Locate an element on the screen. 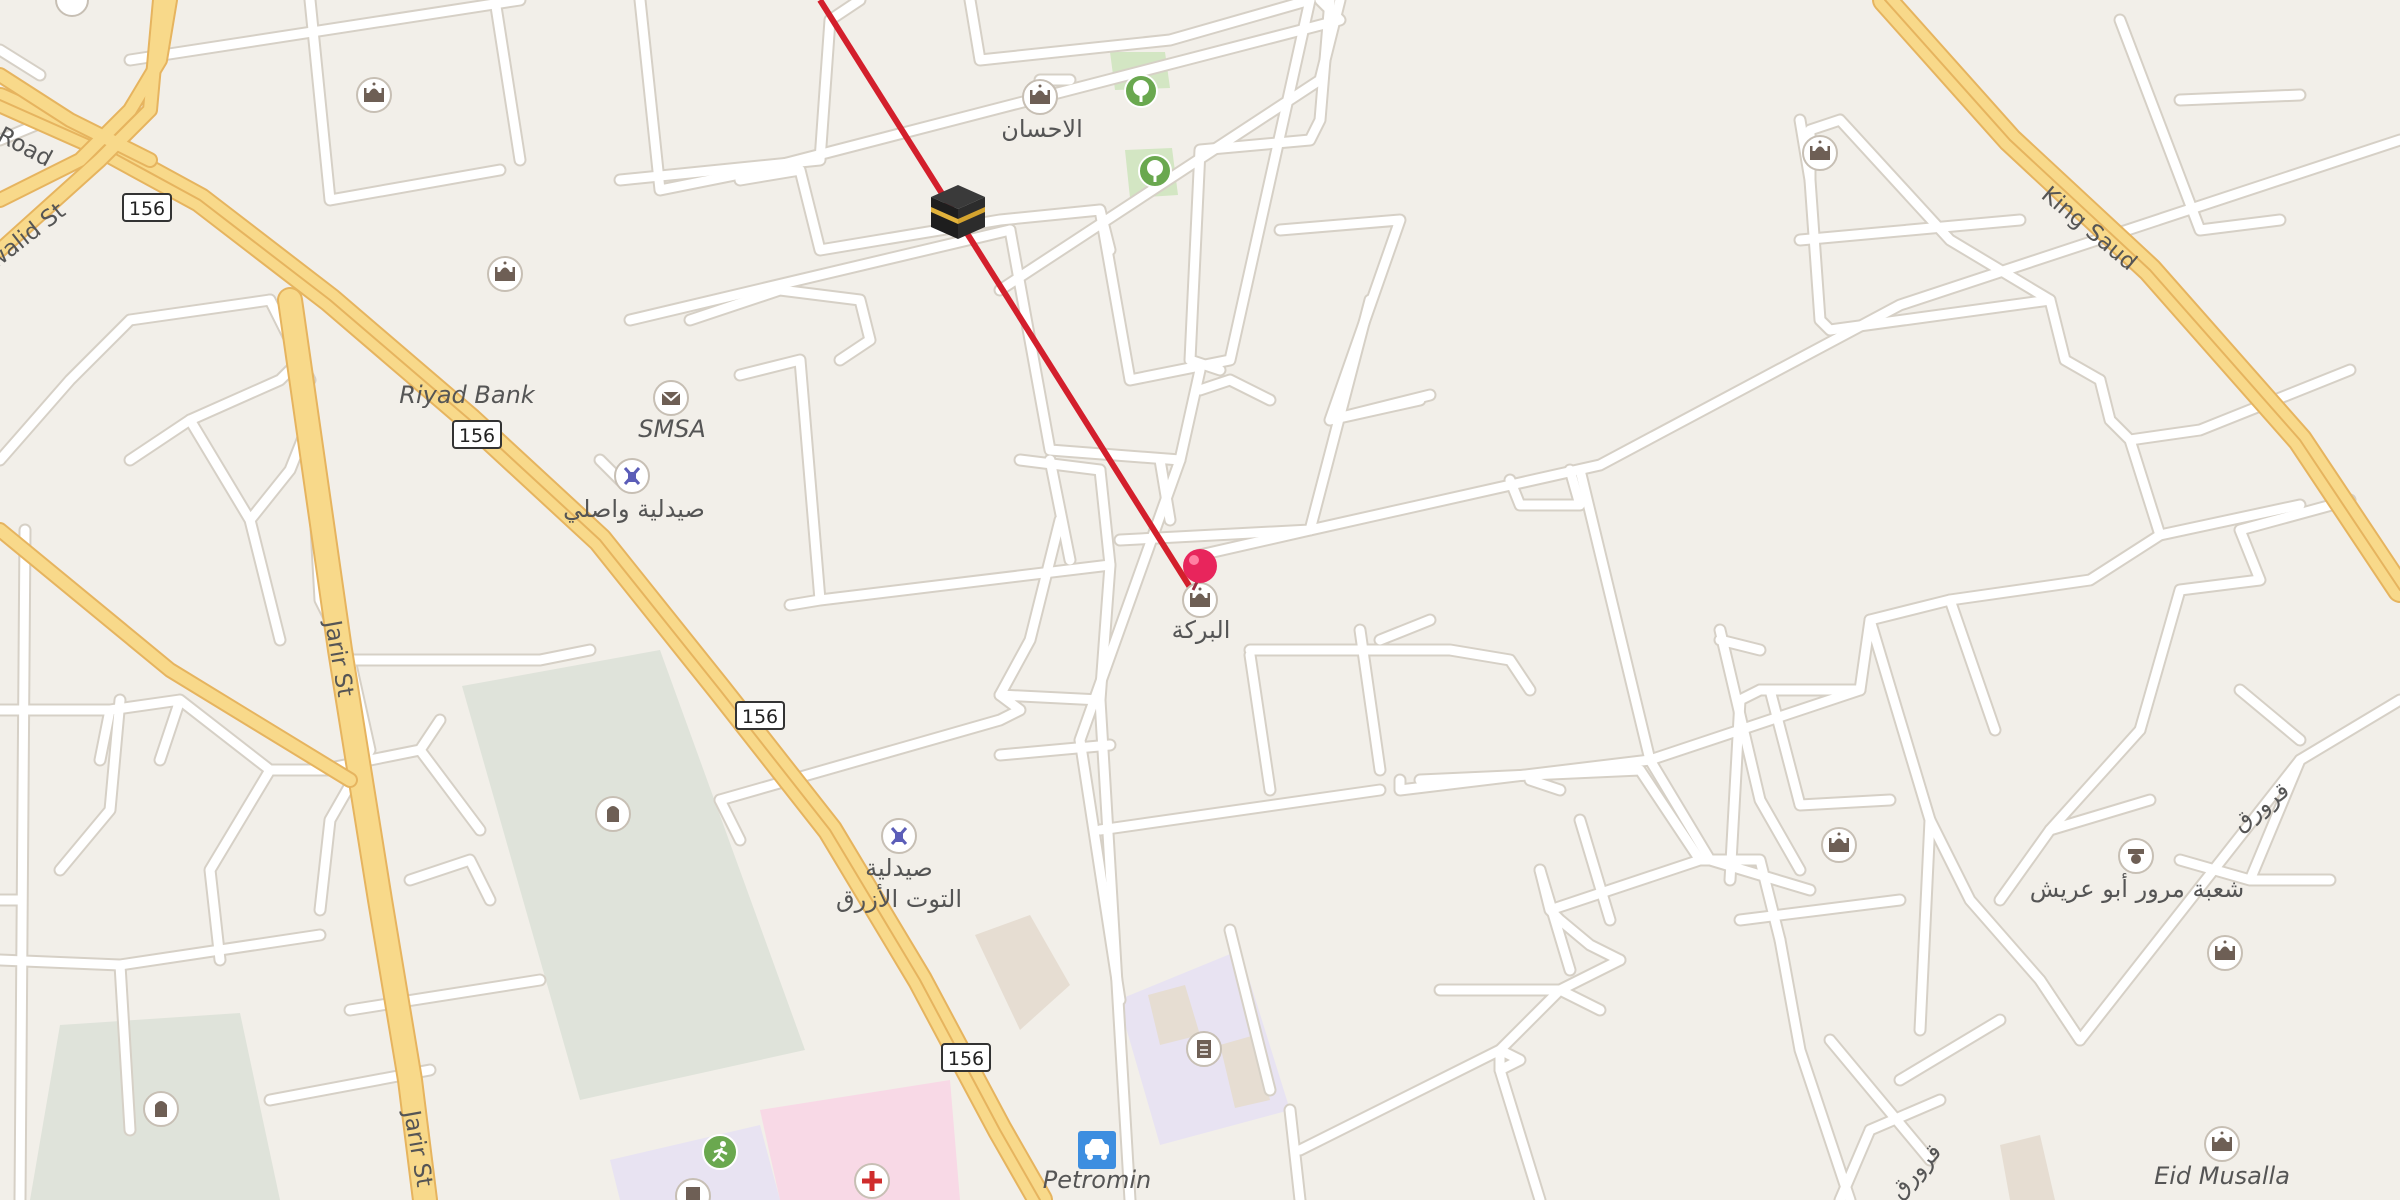 This screenshot has width=2400, height=1200. place-label-alihsan: الاحسان is located at coordinates (1042, 129).